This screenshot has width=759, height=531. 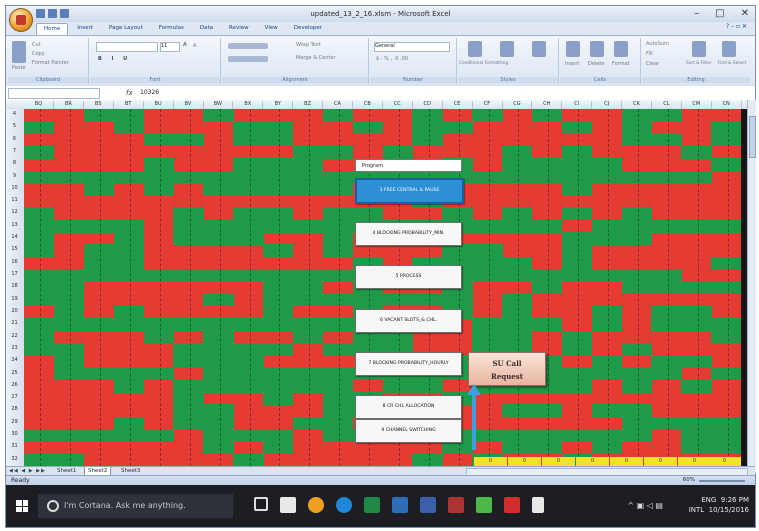 I want to click on office-button, so click(x=21, y=20).